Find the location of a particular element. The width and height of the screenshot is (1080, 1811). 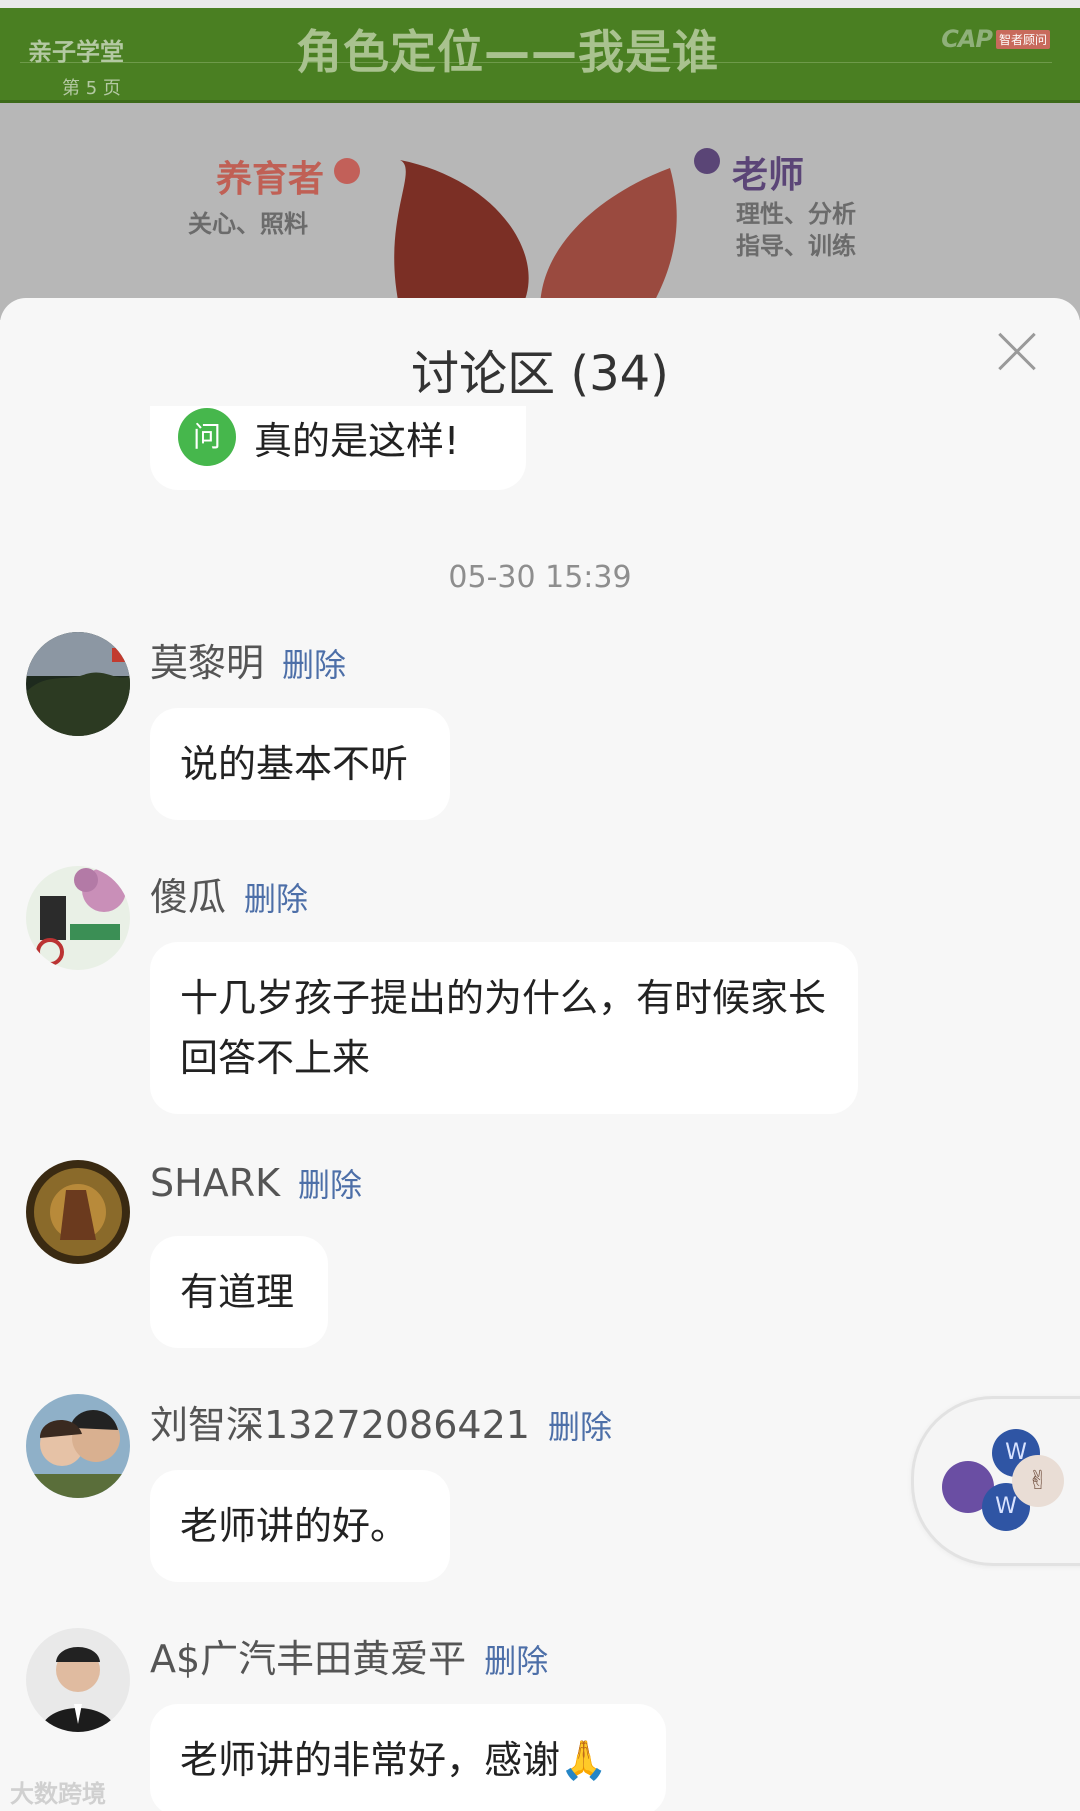

right-role-dot is located at coordinates (707, 161).